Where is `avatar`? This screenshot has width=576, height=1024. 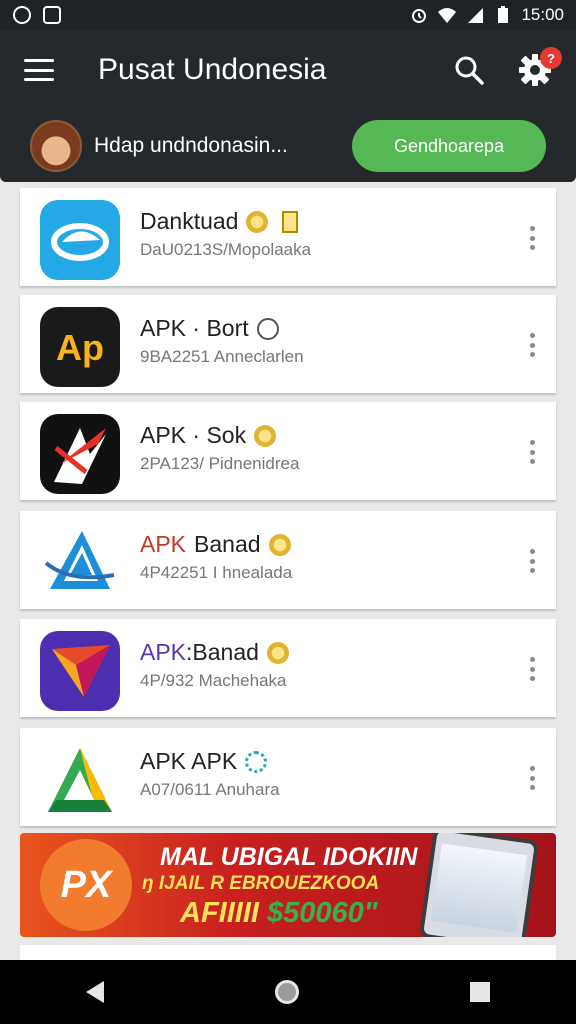 avatar is located at coordinates (56, 146).